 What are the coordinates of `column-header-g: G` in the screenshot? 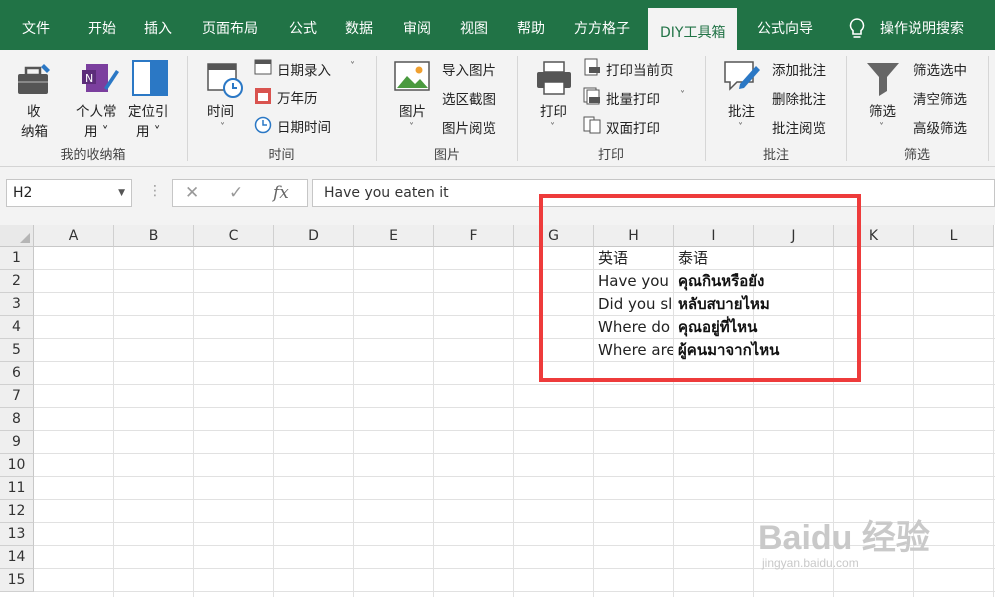 It's located at (554, 236).